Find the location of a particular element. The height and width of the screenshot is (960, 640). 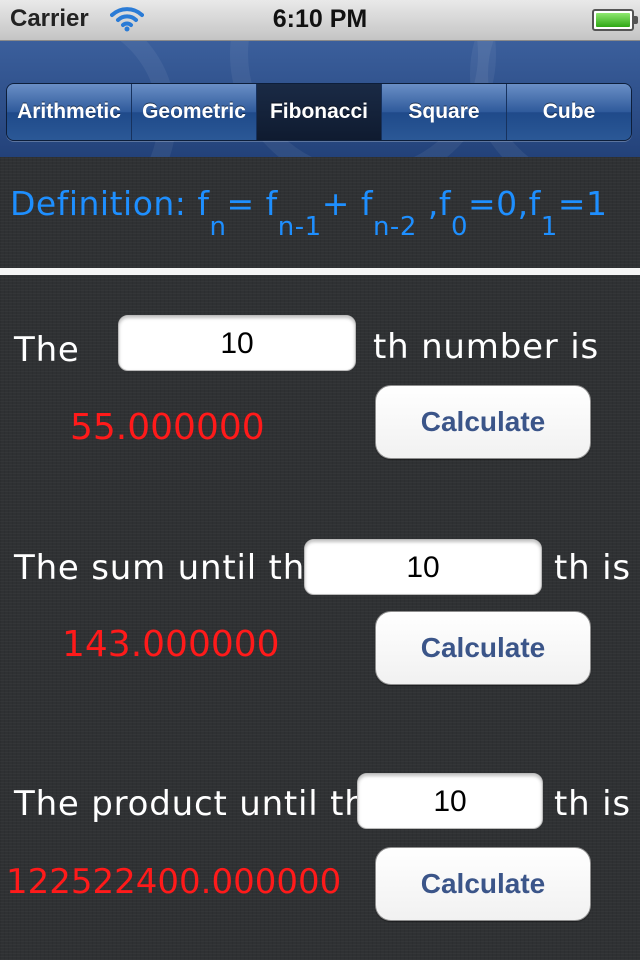

tab-square: Square is located at coordinates (444, 112).